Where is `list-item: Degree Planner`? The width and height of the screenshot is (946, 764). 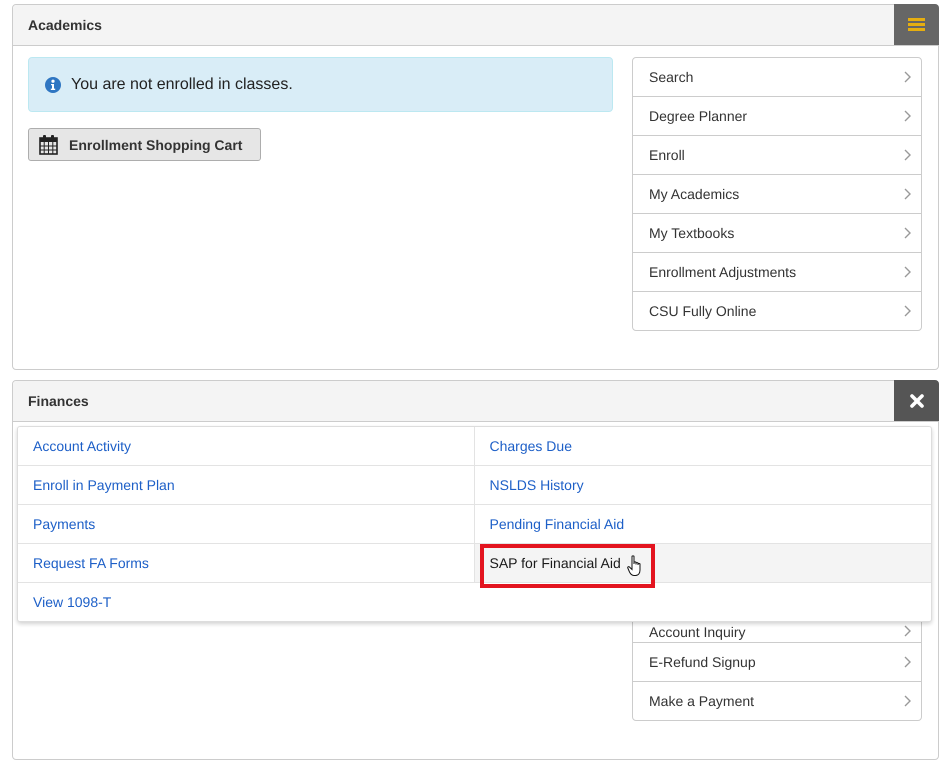
list-item: Degree Planner is located at coordinates (777, 116).